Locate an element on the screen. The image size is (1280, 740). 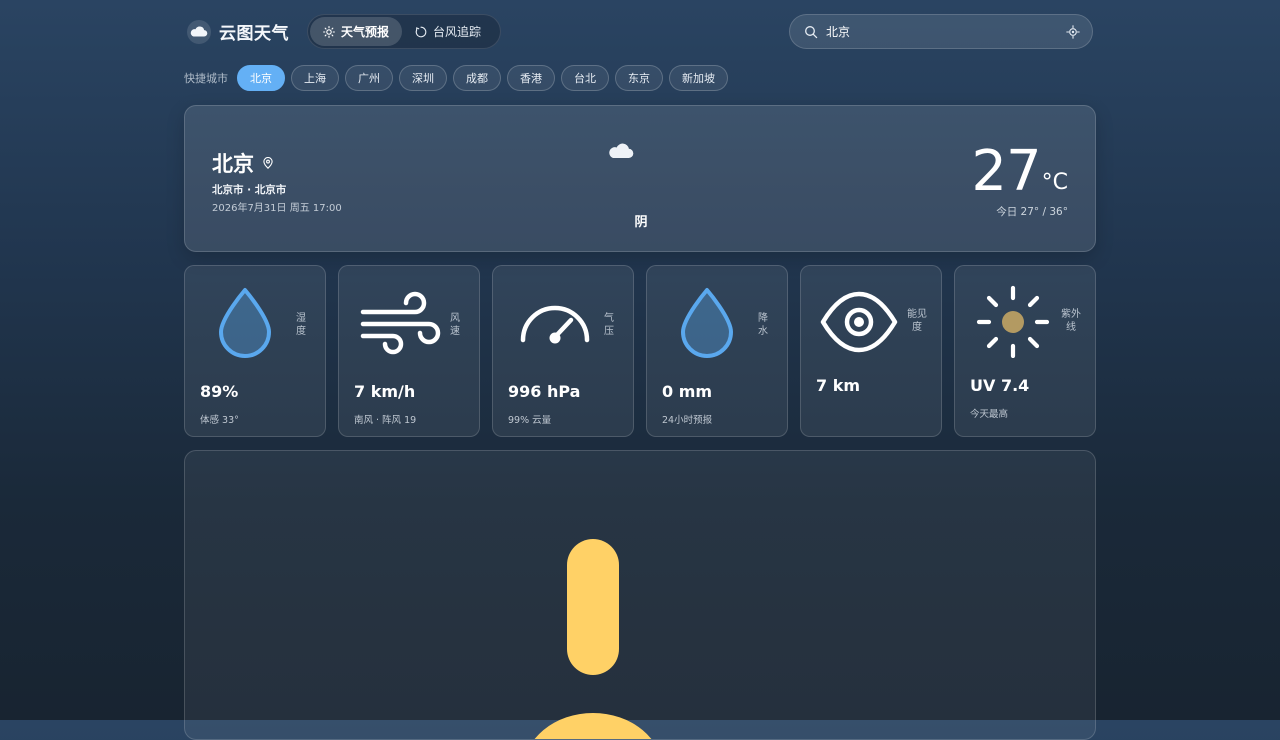
location-pin-icon is located at coordinates (268, 163).